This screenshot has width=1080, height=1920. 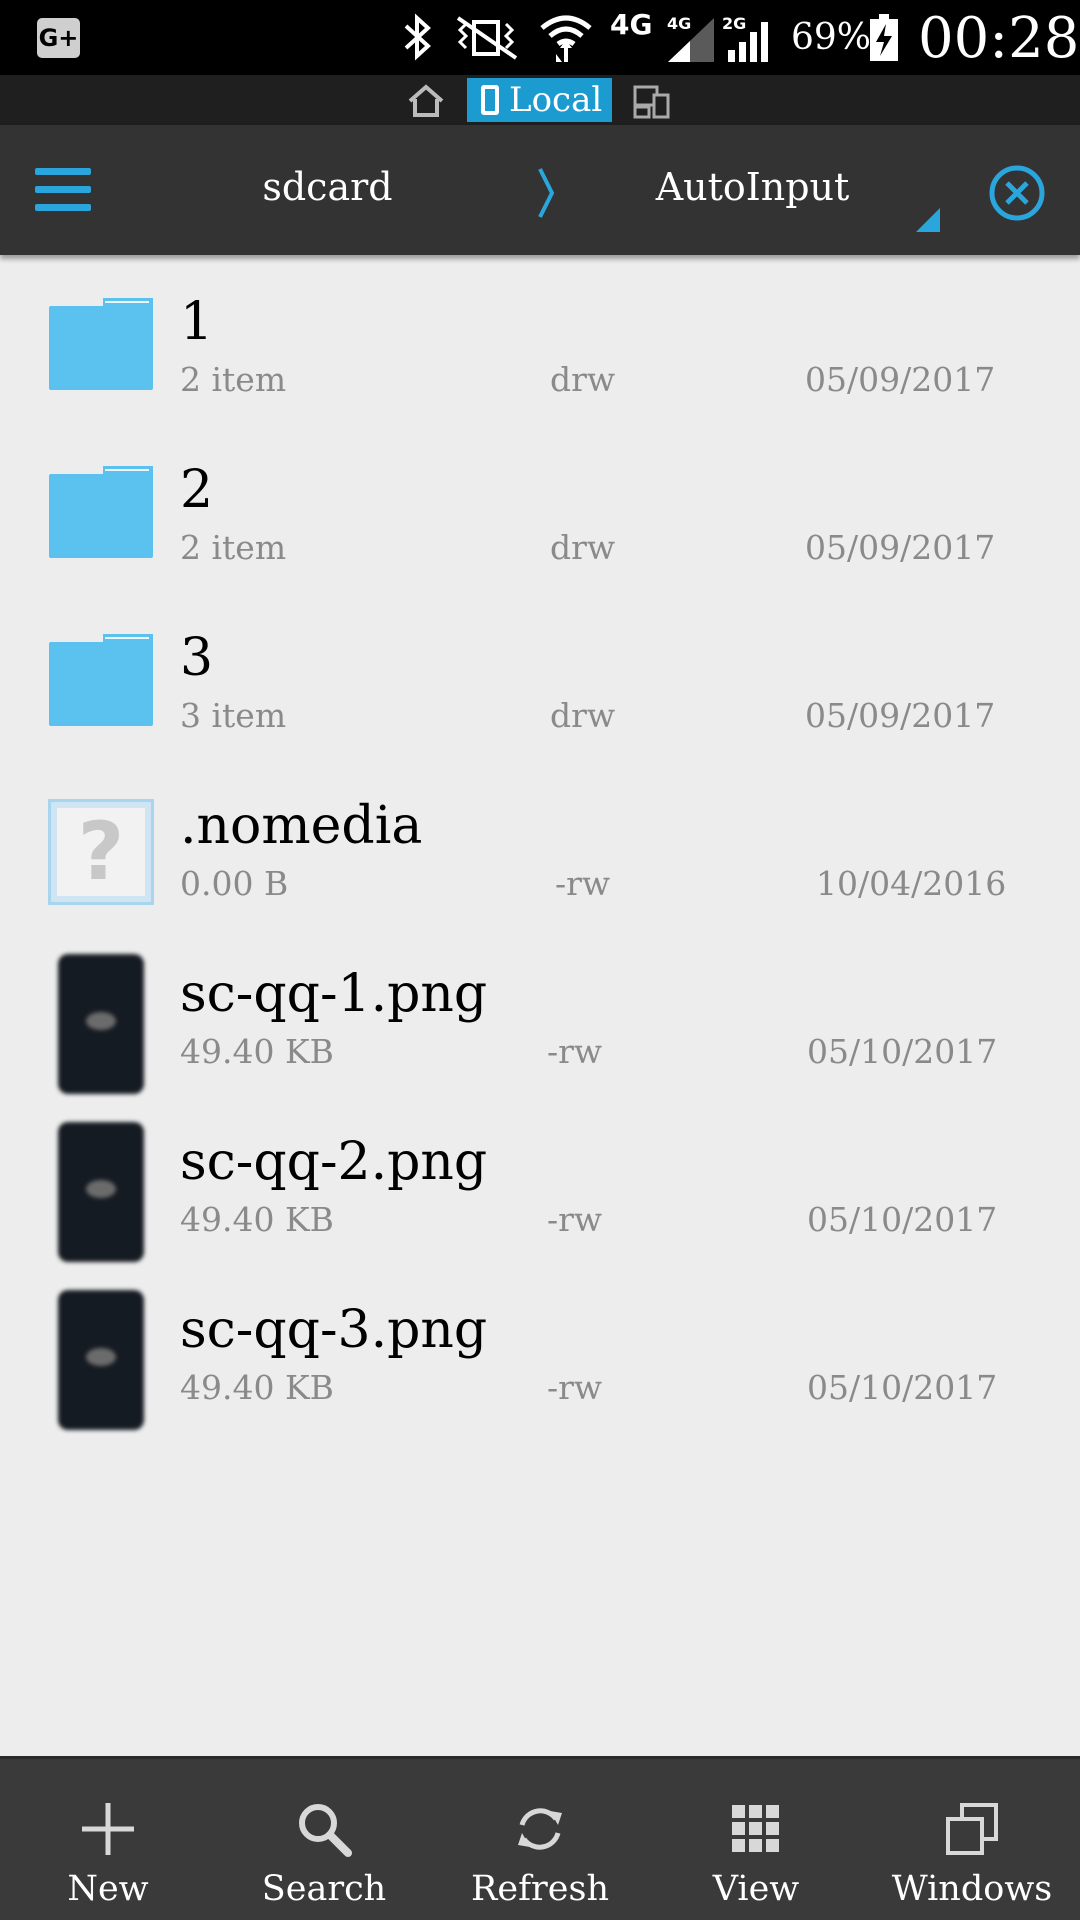 I want to click on phone-icon, so click(x=490, y=100).